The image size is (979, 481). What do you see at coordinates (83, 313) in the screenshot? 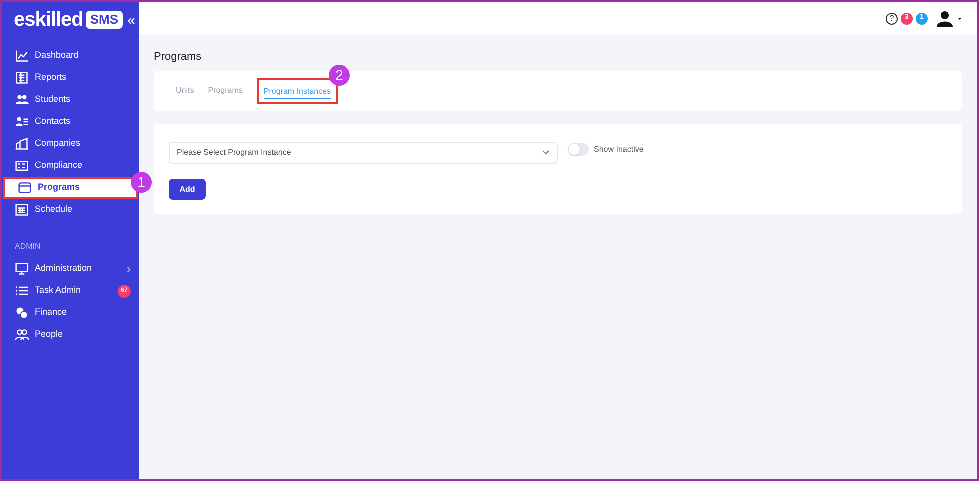
I see `nav-item: Finance` at bounding box center [83, 313].